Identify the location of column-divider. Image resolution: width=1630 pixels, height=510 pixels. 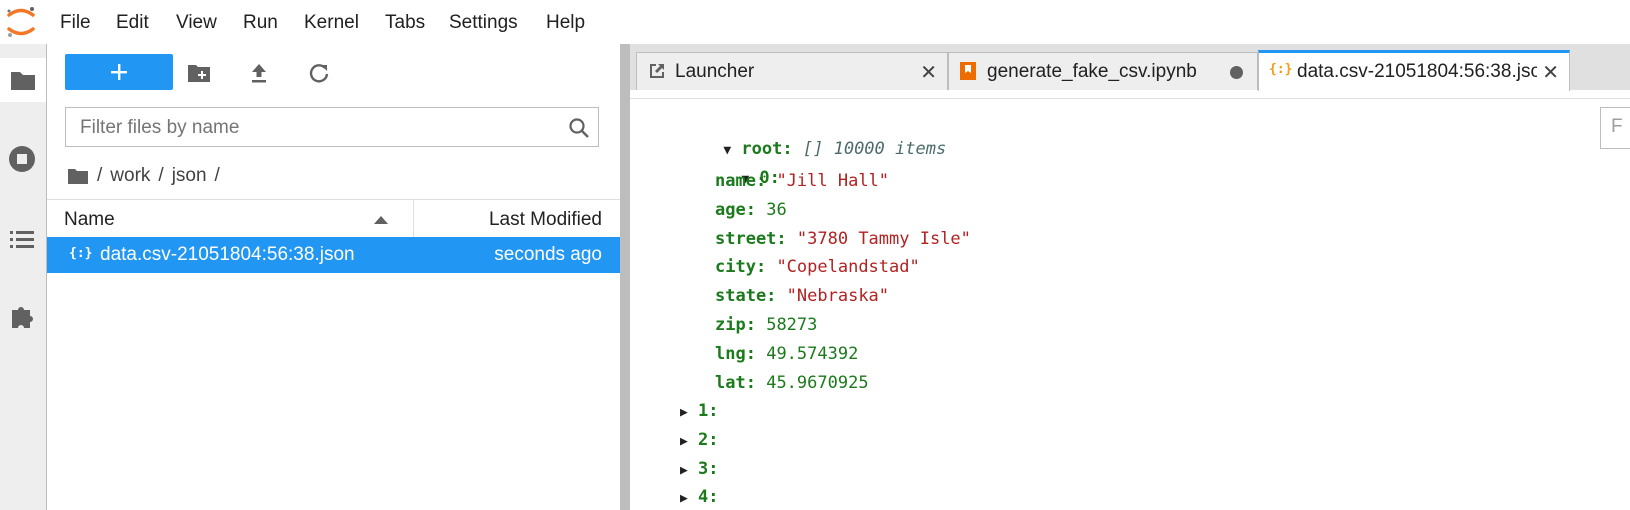
(413, 218).